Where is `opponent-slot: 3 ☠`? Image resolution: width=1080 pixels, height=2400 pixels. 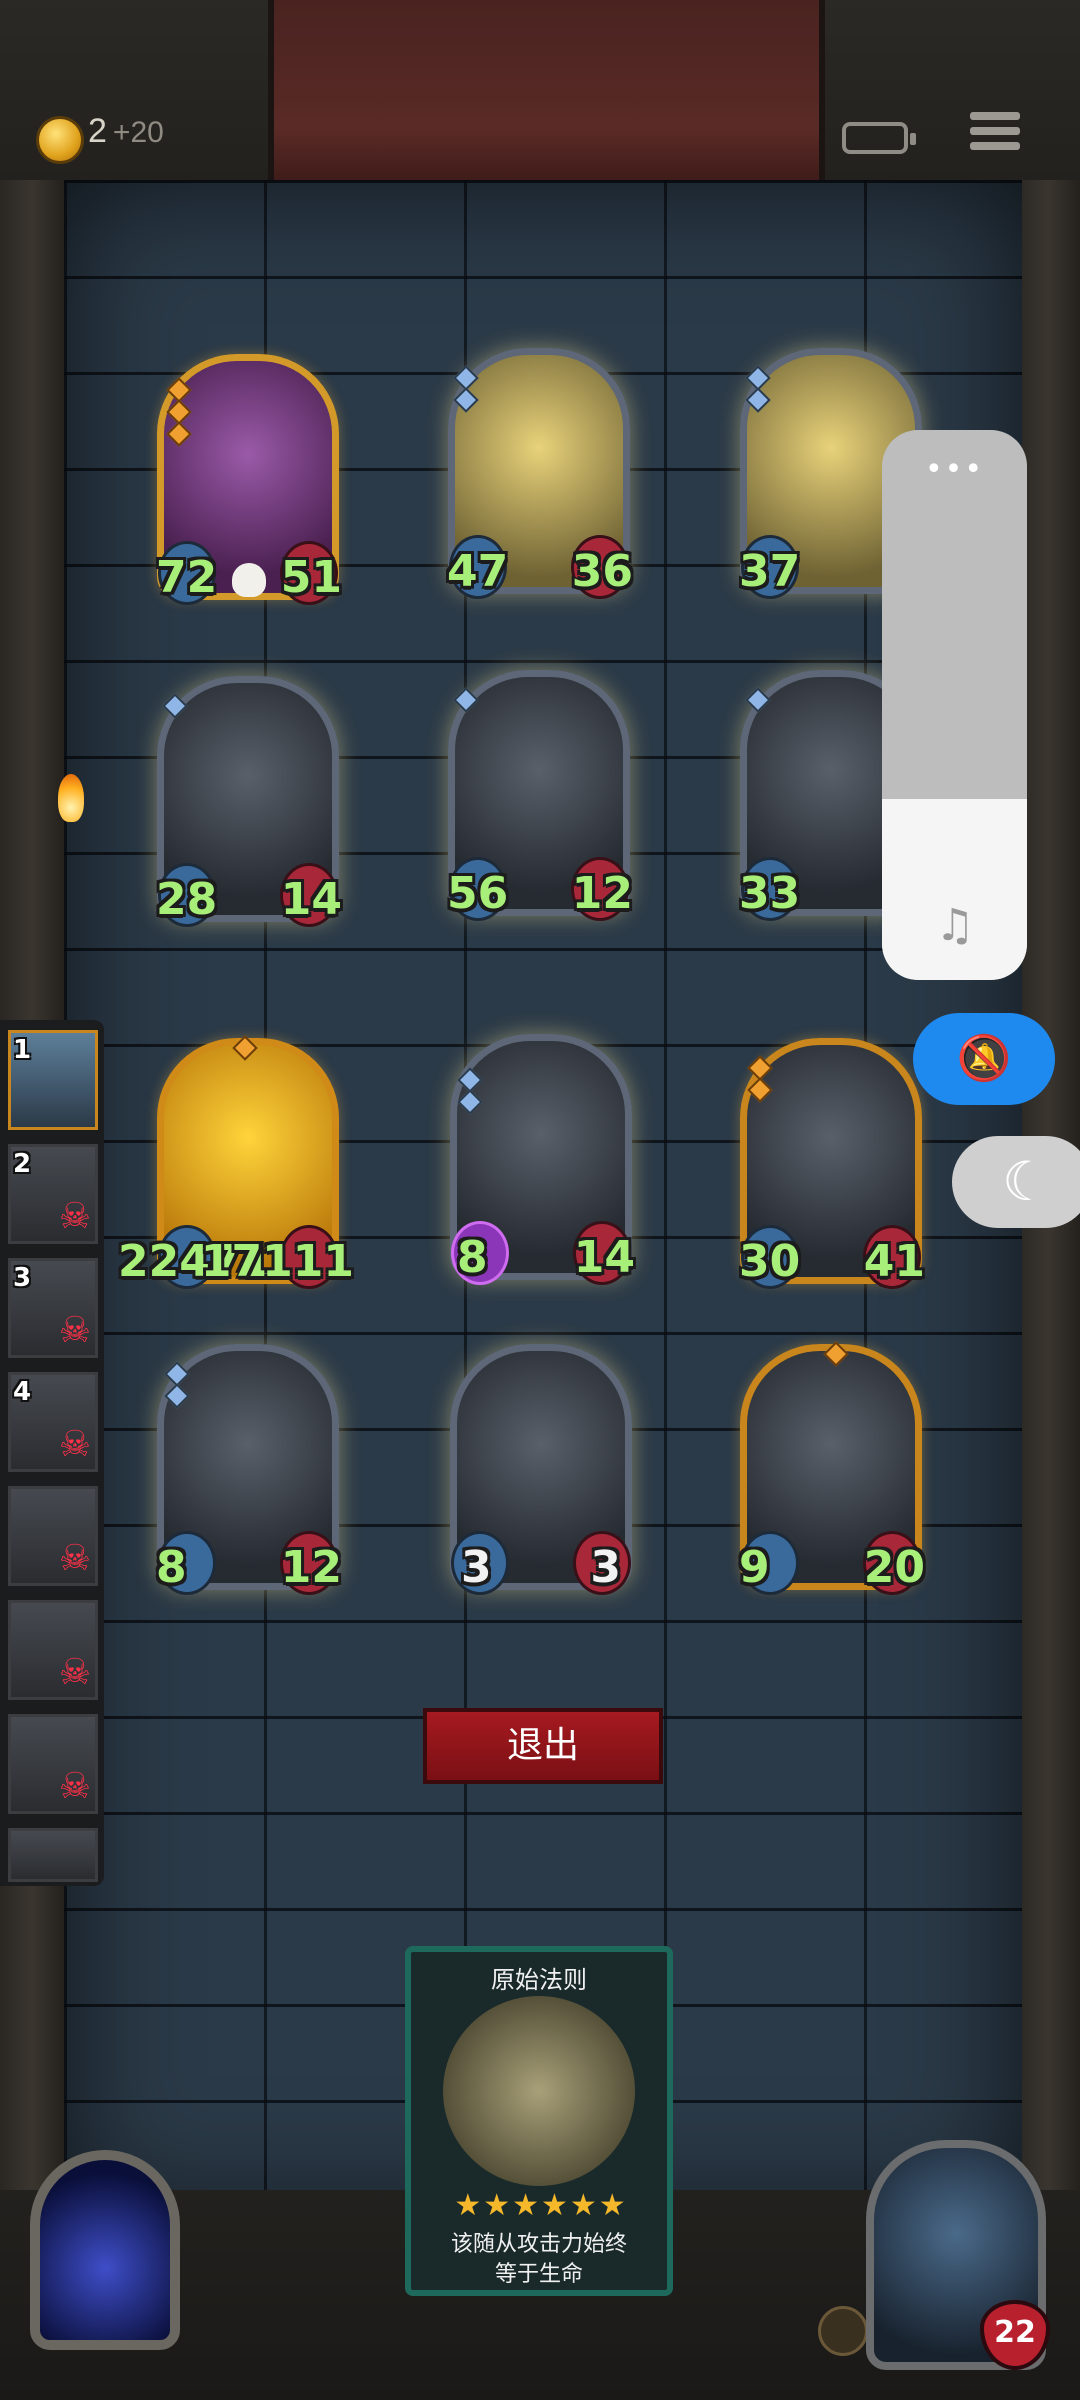 opponent-slot: 3 ☠ is located at coordinates (53, 1308).